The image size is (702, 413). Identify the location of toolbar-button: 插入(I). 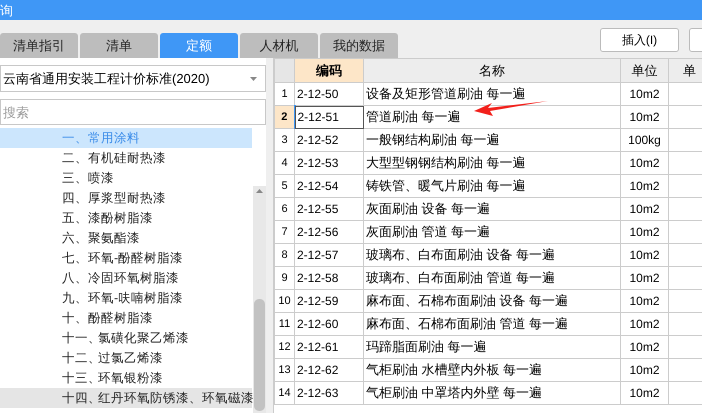
(639, 40).